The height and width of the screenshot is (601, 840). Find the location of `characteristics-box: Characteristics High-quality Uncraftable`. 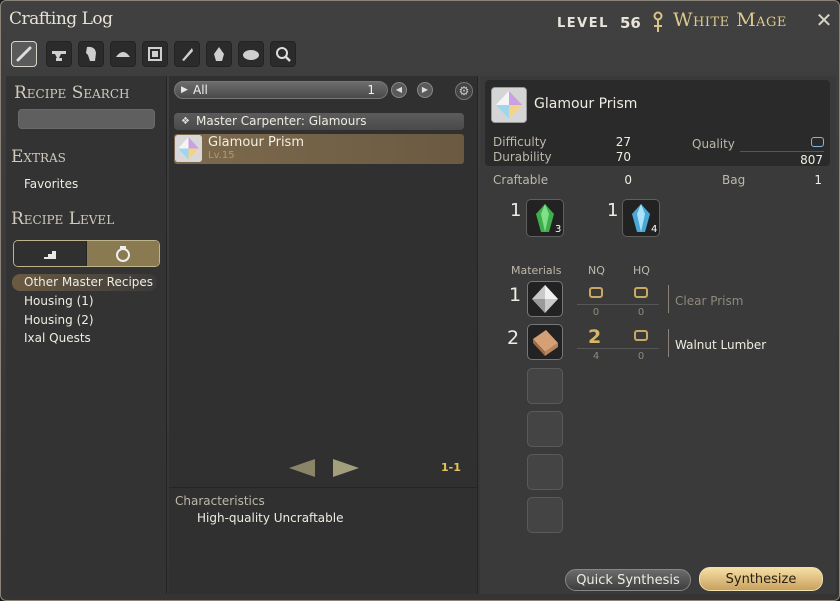

characteristics-box: Characteristics High-quality Uncraftable is located at coordinates (323, 541).